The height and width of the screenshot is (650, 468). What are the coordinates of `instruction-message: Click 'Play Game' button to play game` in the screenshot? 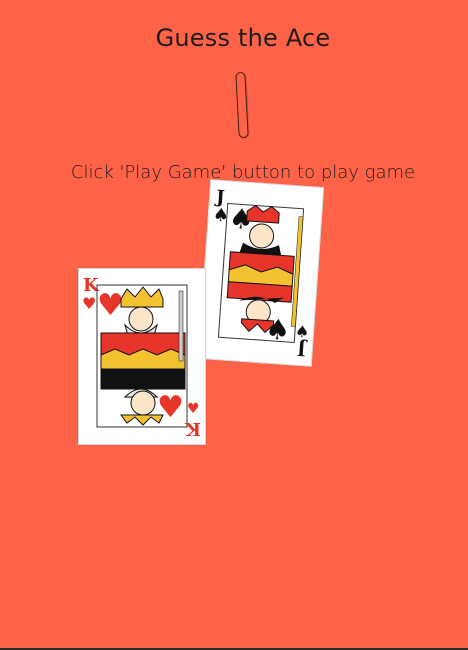 It's located at (243, 172).